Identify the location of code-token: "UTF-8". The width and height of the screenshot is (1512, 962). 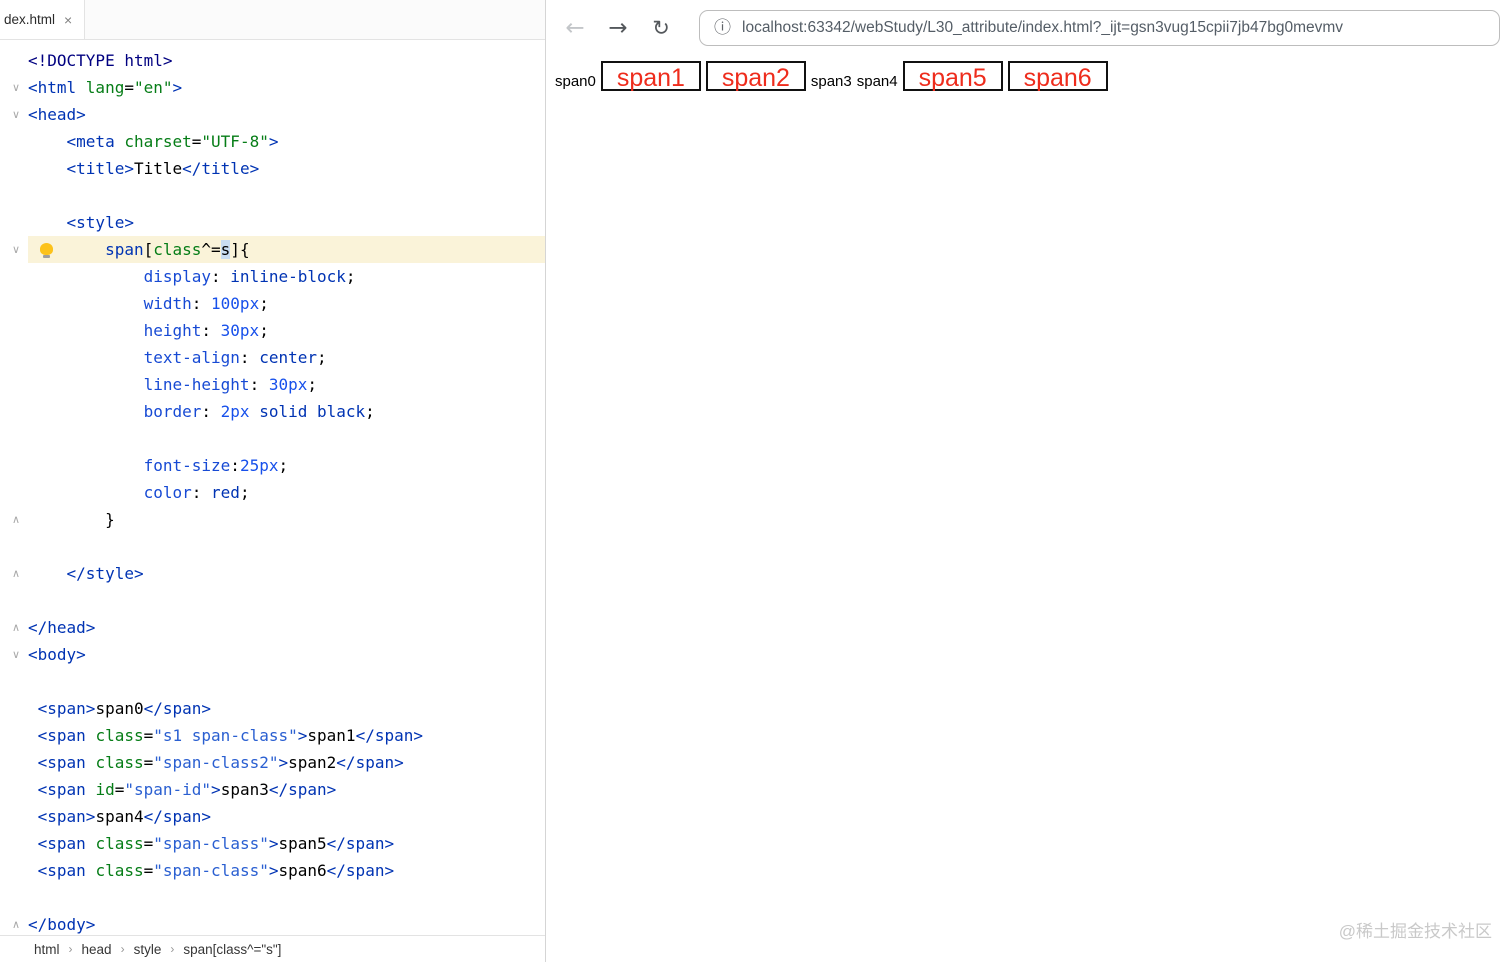
(235, 141).